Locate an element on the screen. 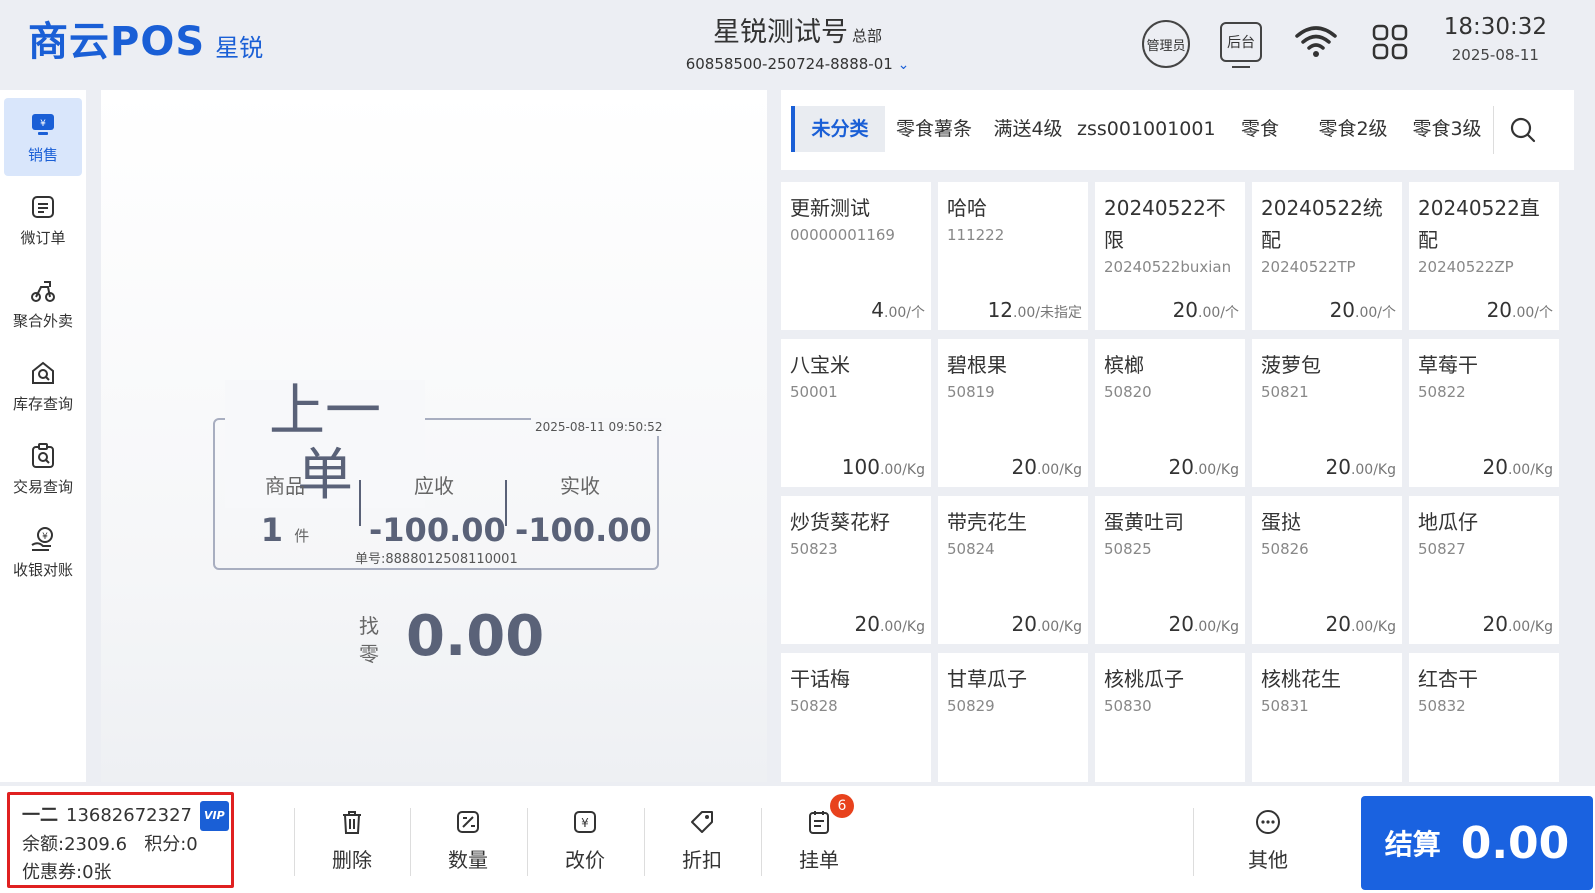 This screenshot has height=893, width=1595. wifi-icon is located at coordinates (1316, 41).